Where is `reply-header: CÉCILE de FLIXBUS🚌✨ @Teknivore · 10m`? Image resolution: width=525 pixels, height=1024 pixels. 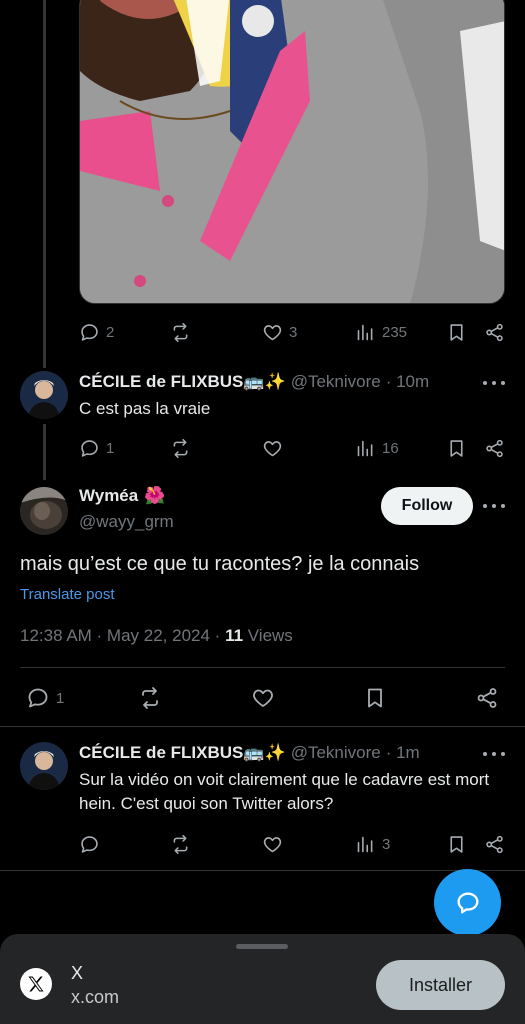 reply-header: CÉCILE de FLIXBUS🚌✨ @Teknivore · 10m is located at coordinates (254, 382).